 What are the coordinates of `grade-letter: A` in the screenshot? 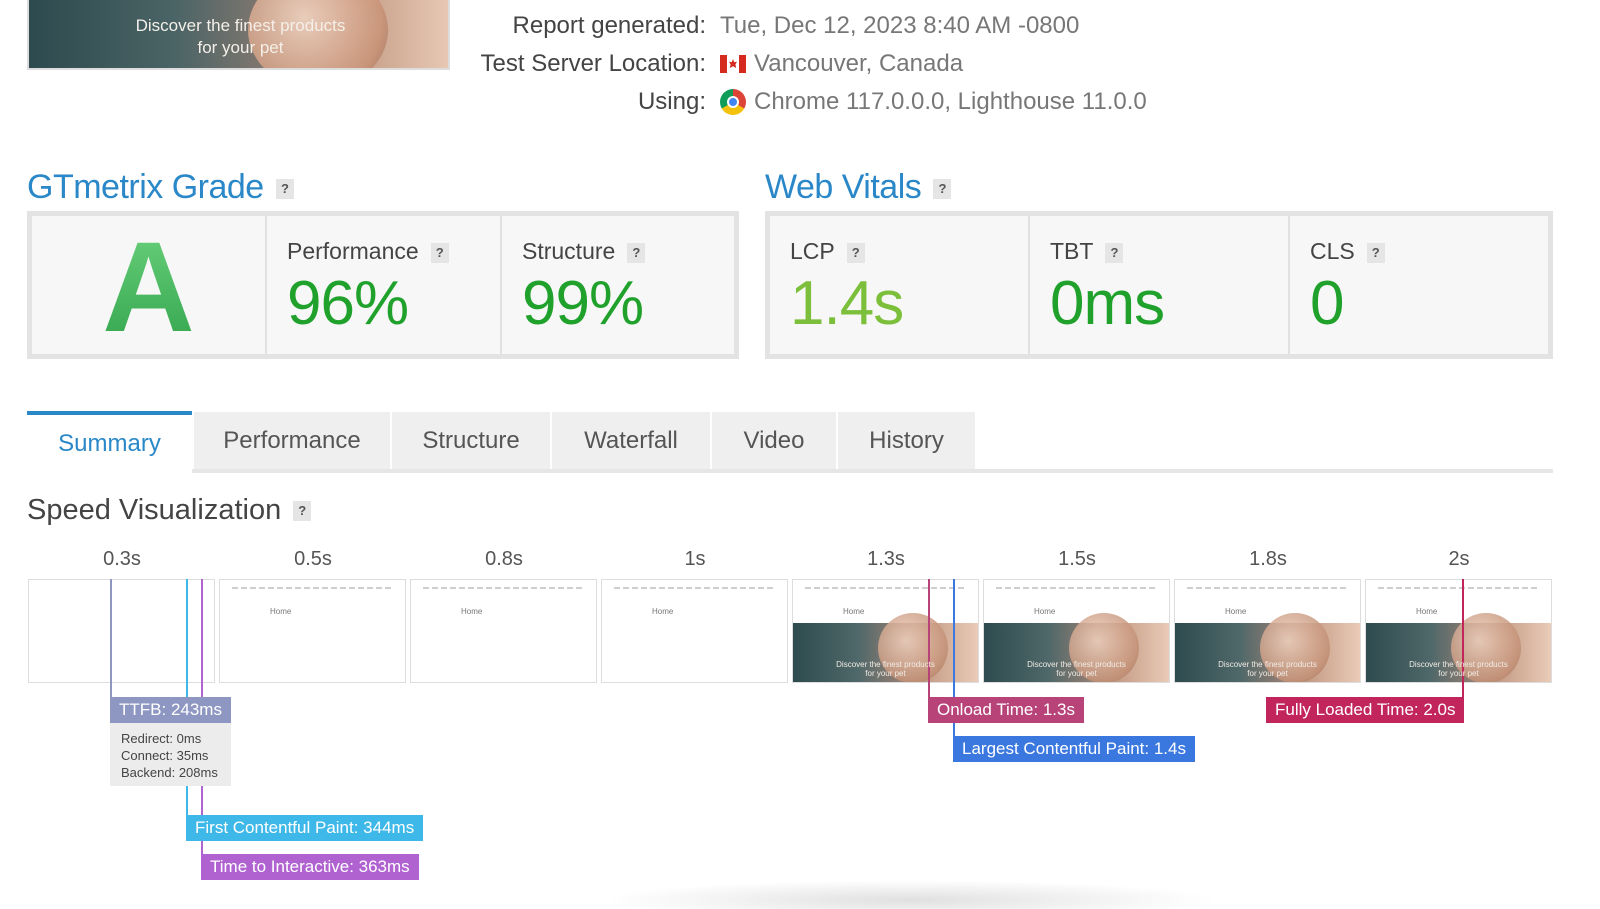 It's located at (148, 287).